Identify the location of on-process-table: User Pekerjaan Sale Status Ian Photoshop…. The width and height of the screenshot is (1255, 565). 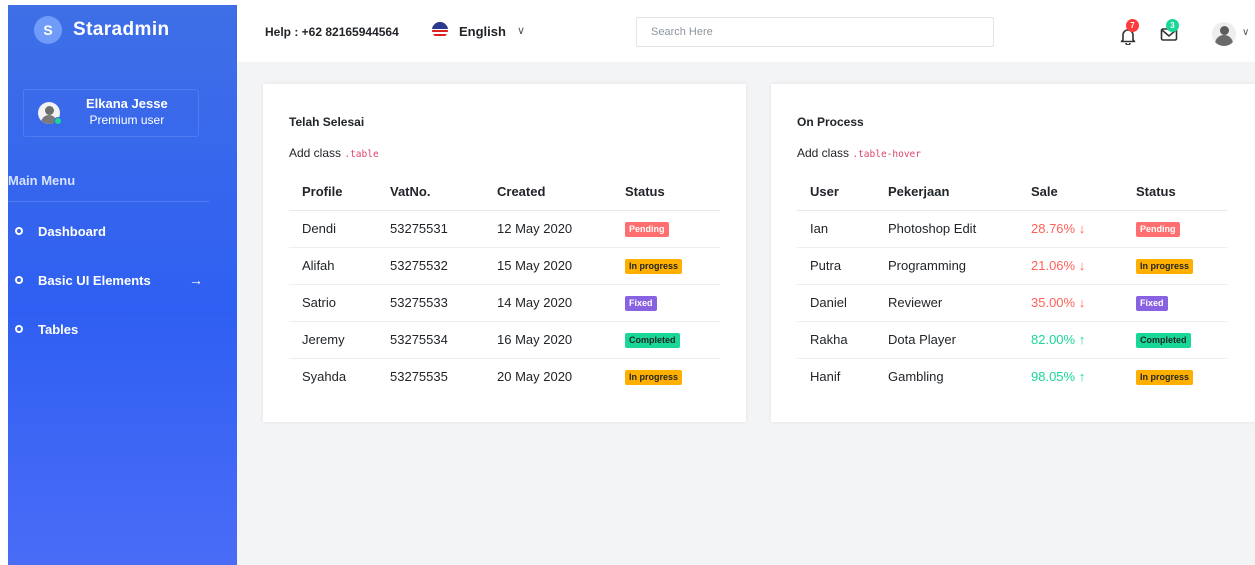
(1012, 284).